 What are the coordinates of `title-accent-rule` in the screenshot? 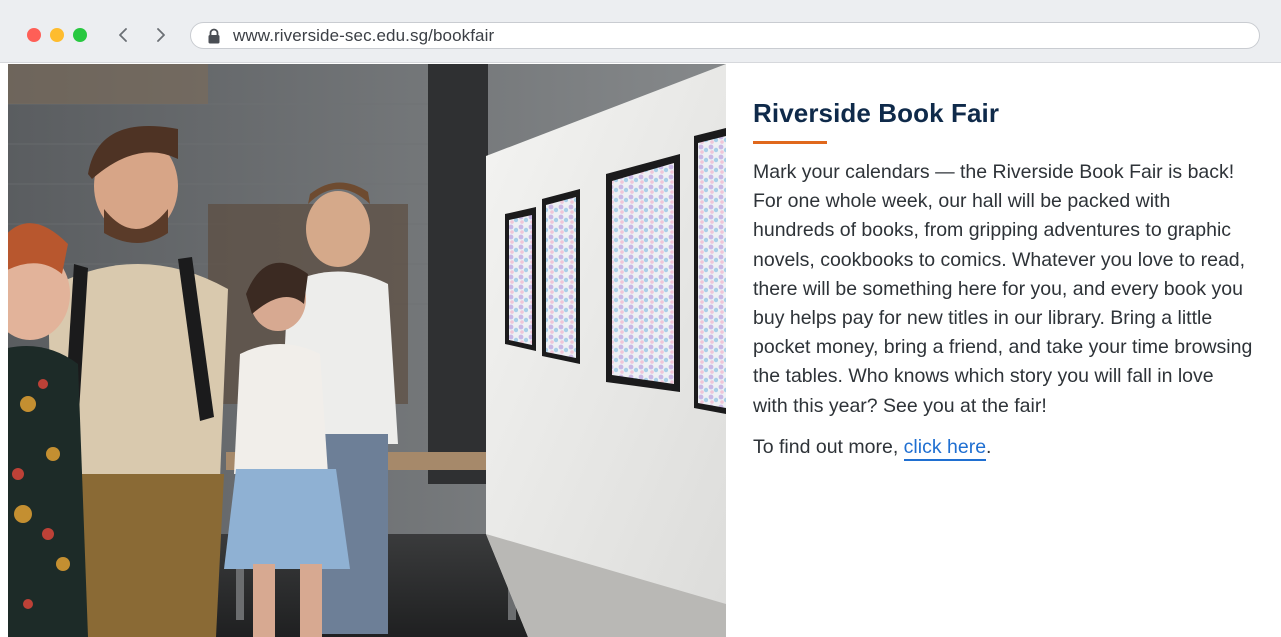 It's located at (790, 142).